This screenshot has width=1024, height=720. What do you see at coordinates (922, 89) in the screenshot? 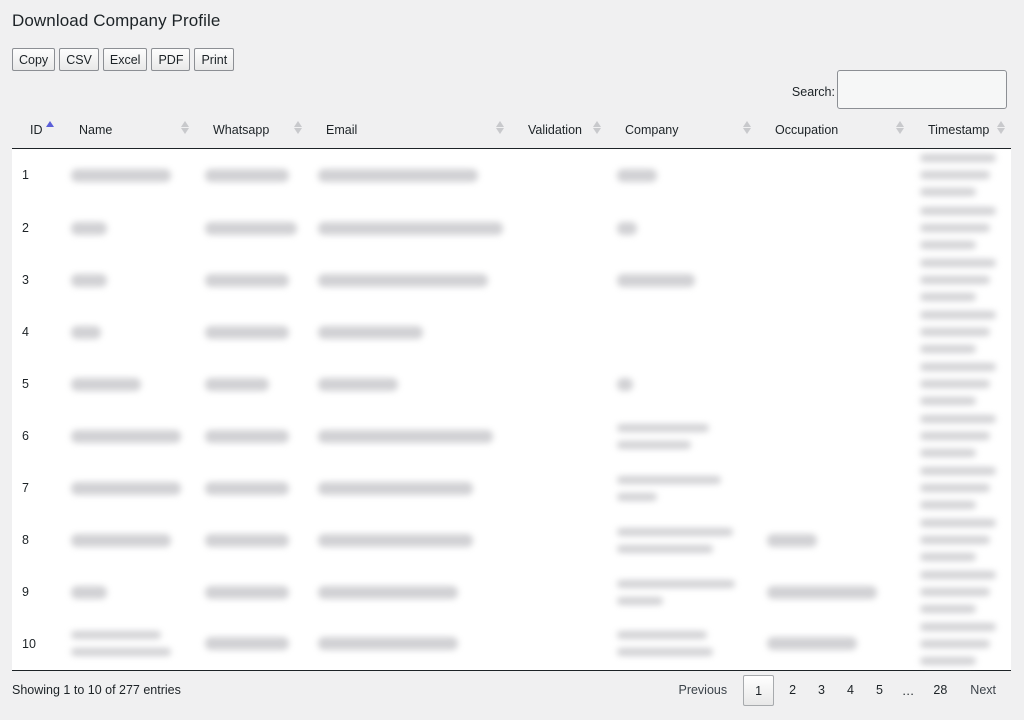
I see `search-input` at bounding box center [922, 89].